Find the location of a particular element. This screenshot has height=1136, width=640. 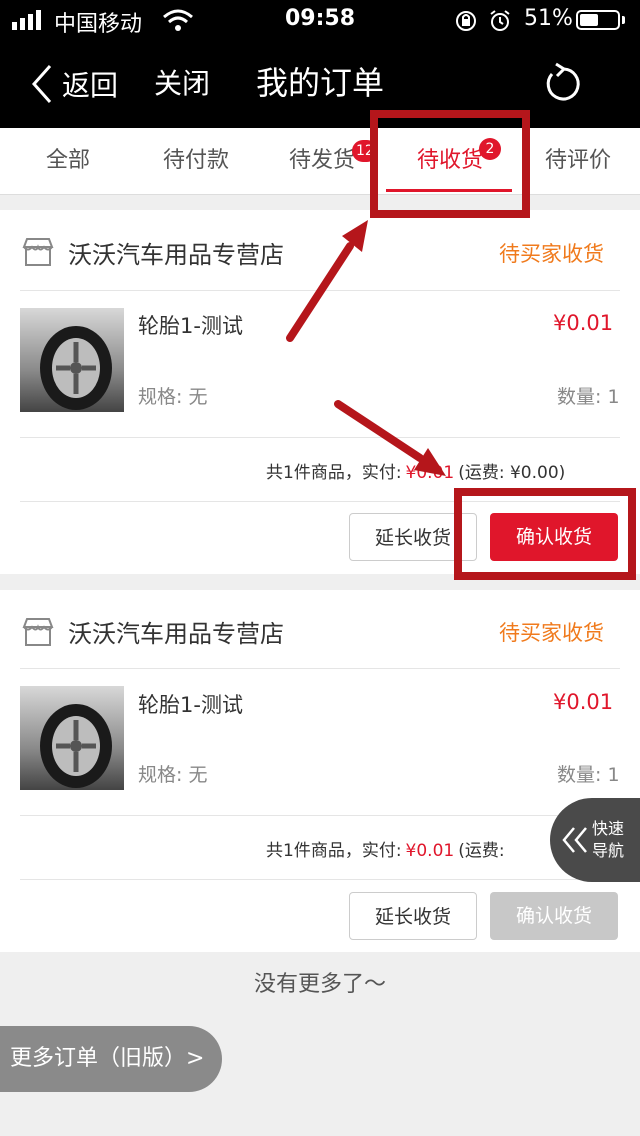

battery-icon is located at coordinates (598, 20).